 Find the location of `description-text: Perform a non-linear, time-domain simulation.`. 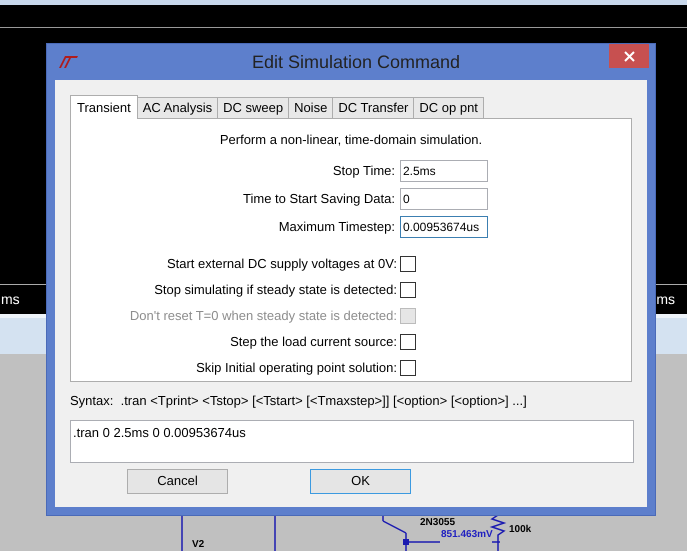

description-text: Perform a non-linear, time-domain simulation. is located at coordinates (351, 140).